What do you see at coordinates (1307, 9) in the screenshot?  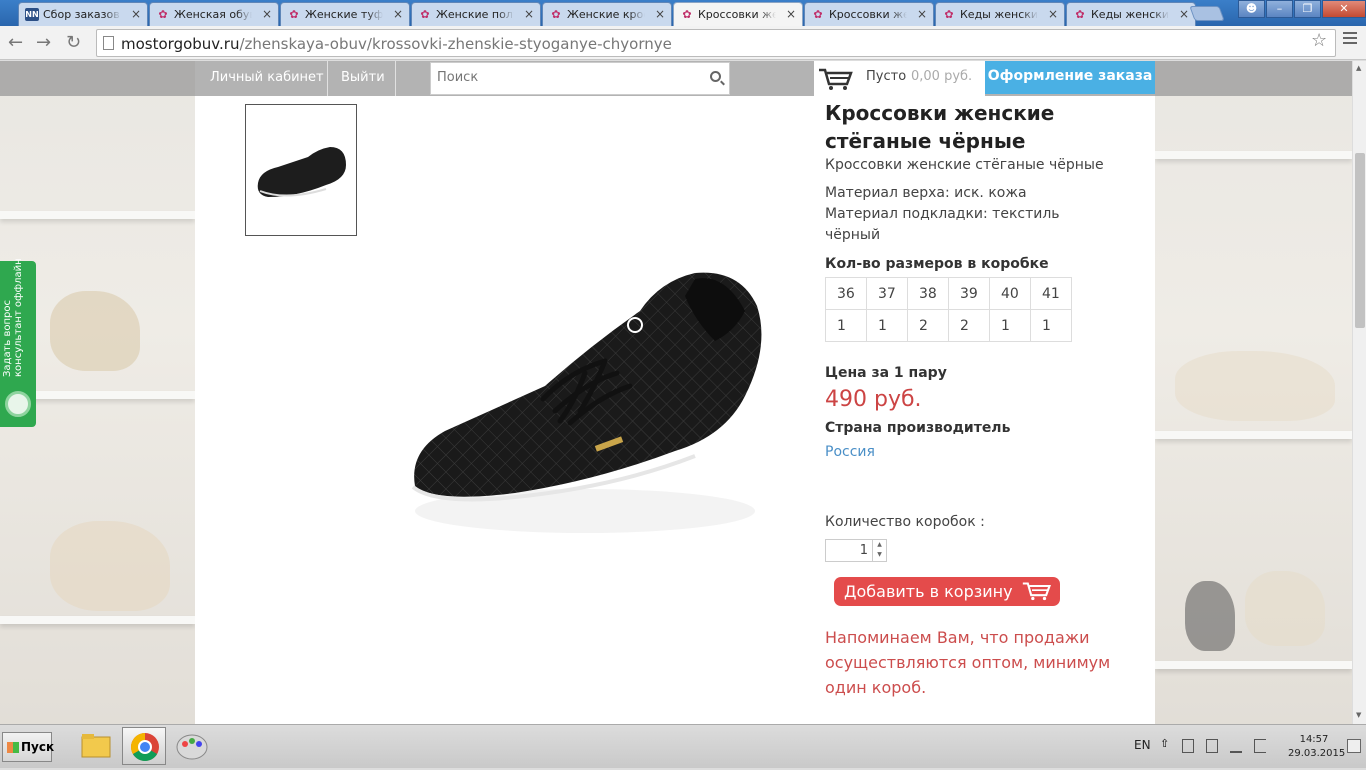 I see `restore-button: ❐` at bounding box center [1307, 9].